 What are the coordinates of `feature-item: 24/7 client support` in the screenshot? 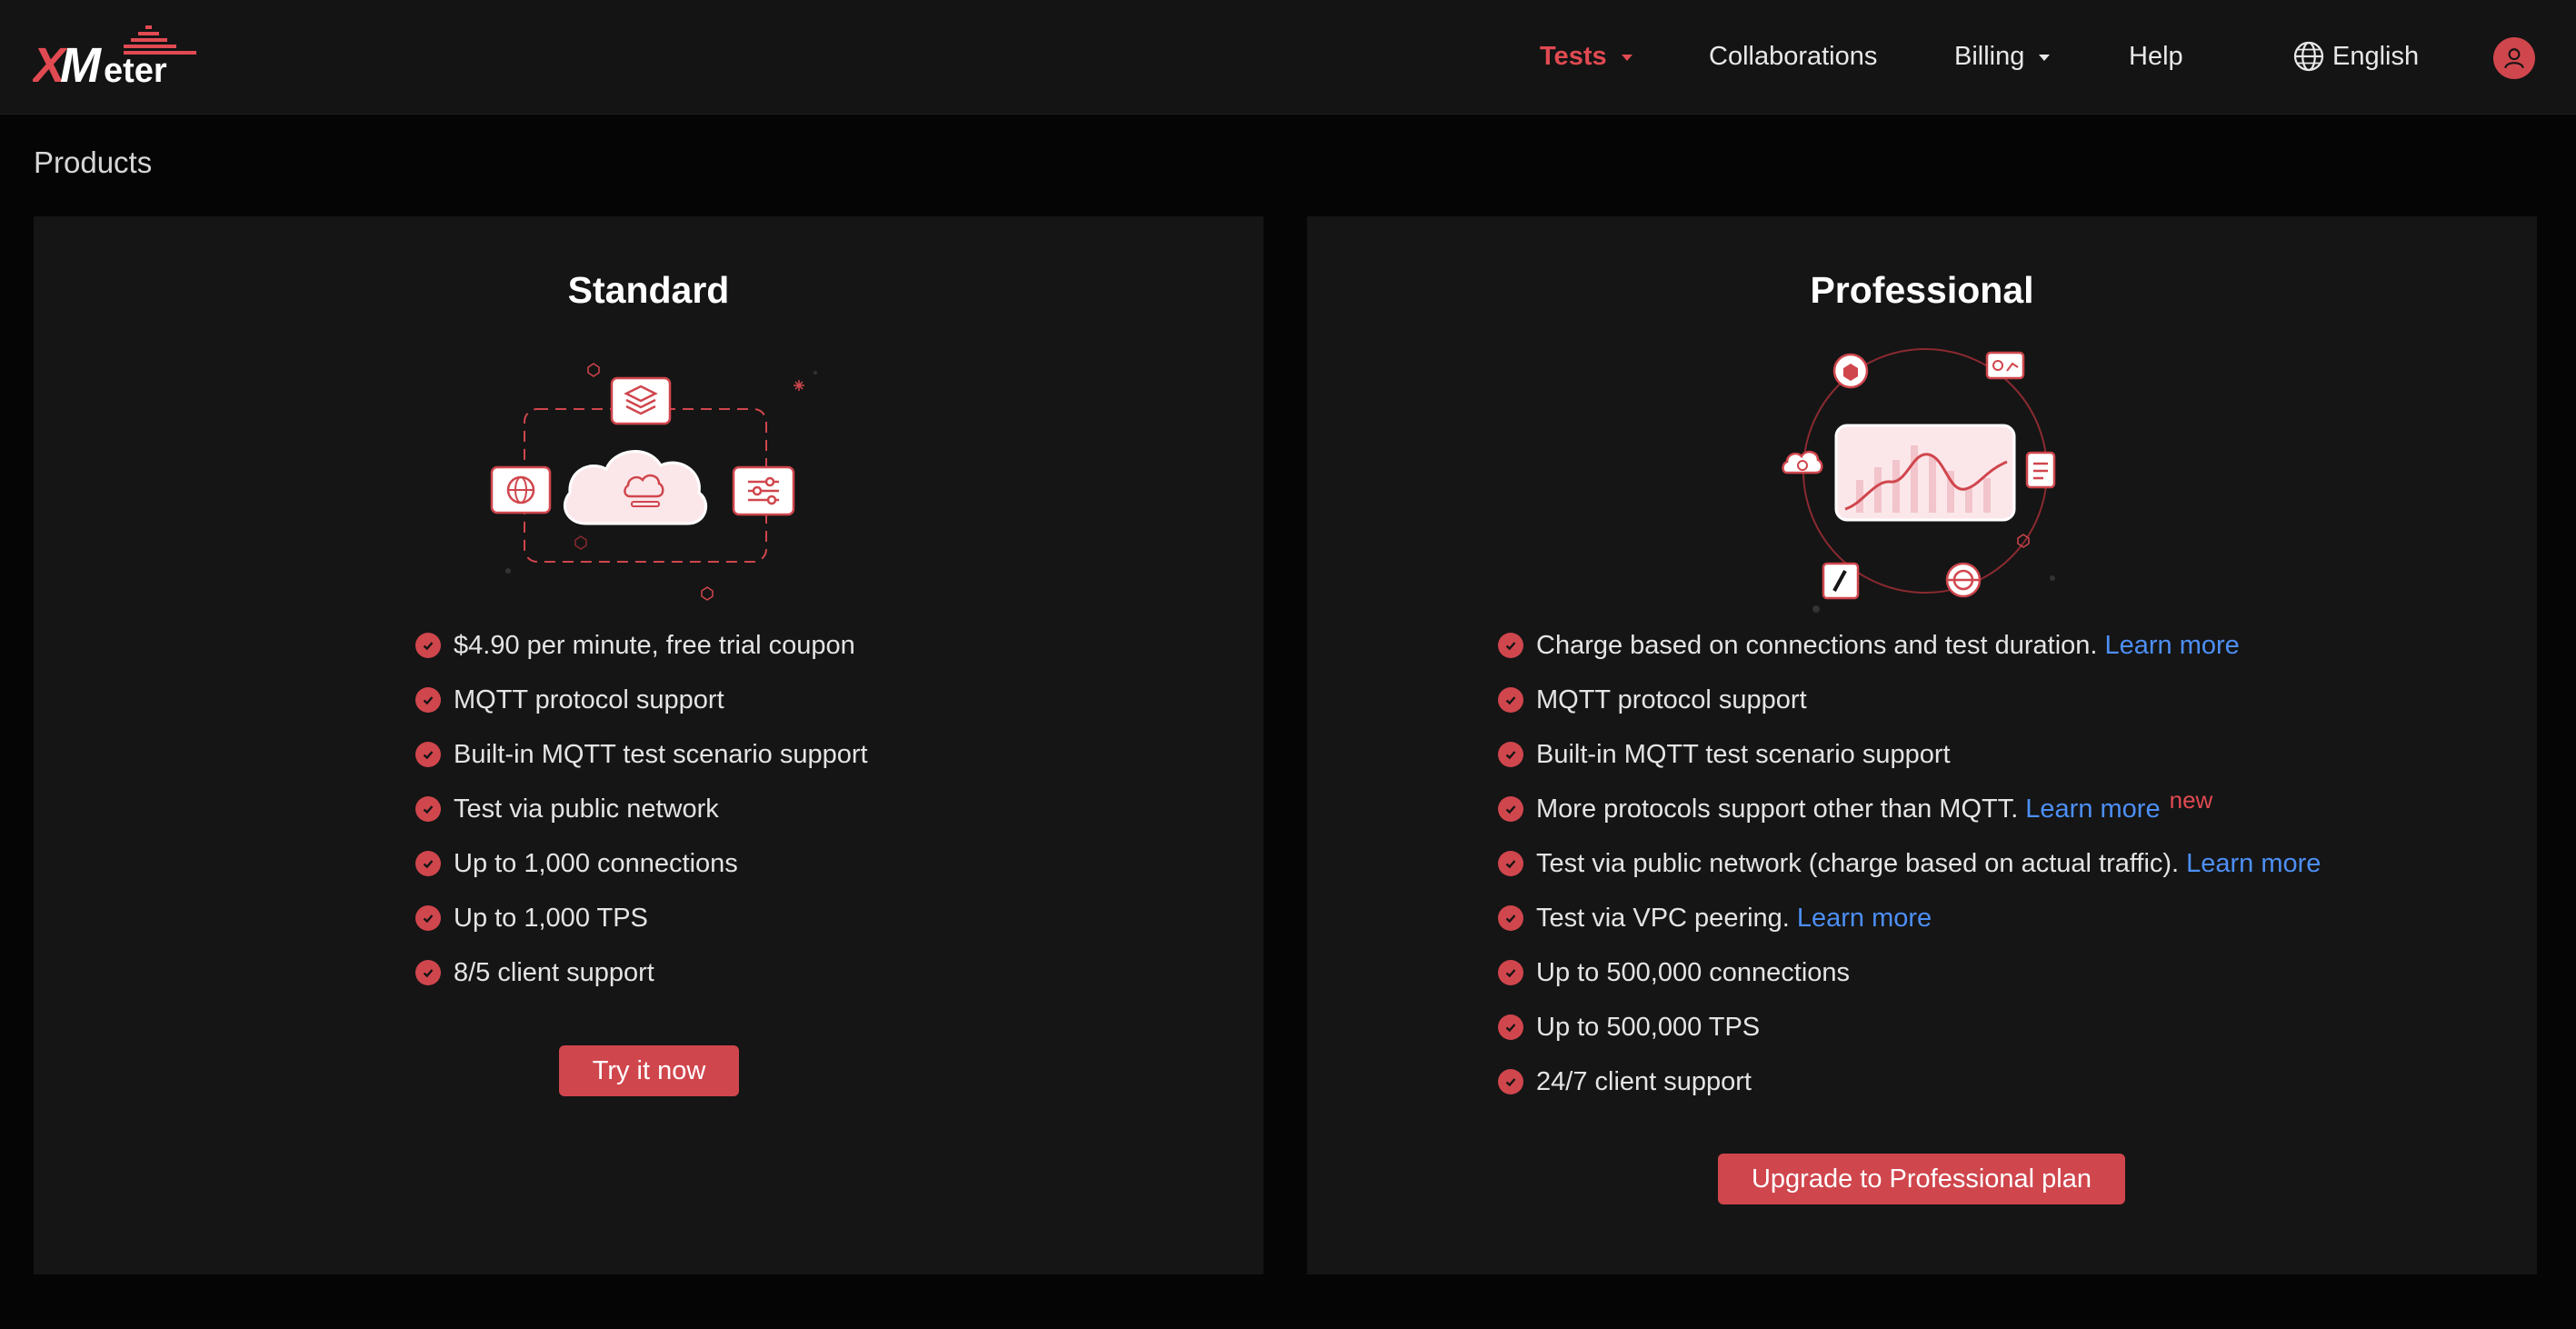 It's located at (1909, 1081).